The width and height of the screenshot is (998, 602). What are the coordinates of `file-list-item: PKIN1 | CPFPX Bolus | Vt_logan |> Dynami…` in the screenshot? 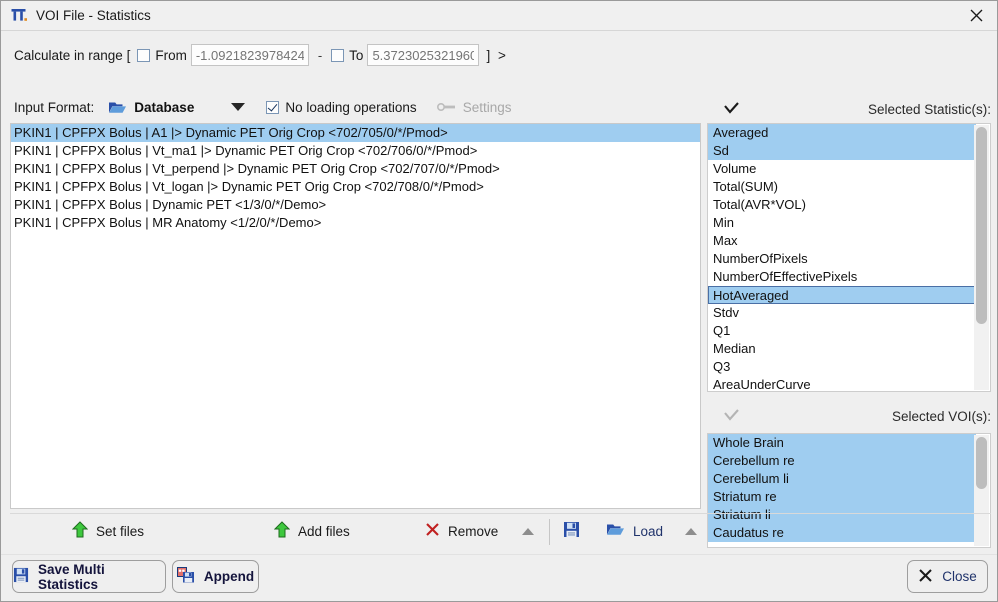 It's located at (355, 187).